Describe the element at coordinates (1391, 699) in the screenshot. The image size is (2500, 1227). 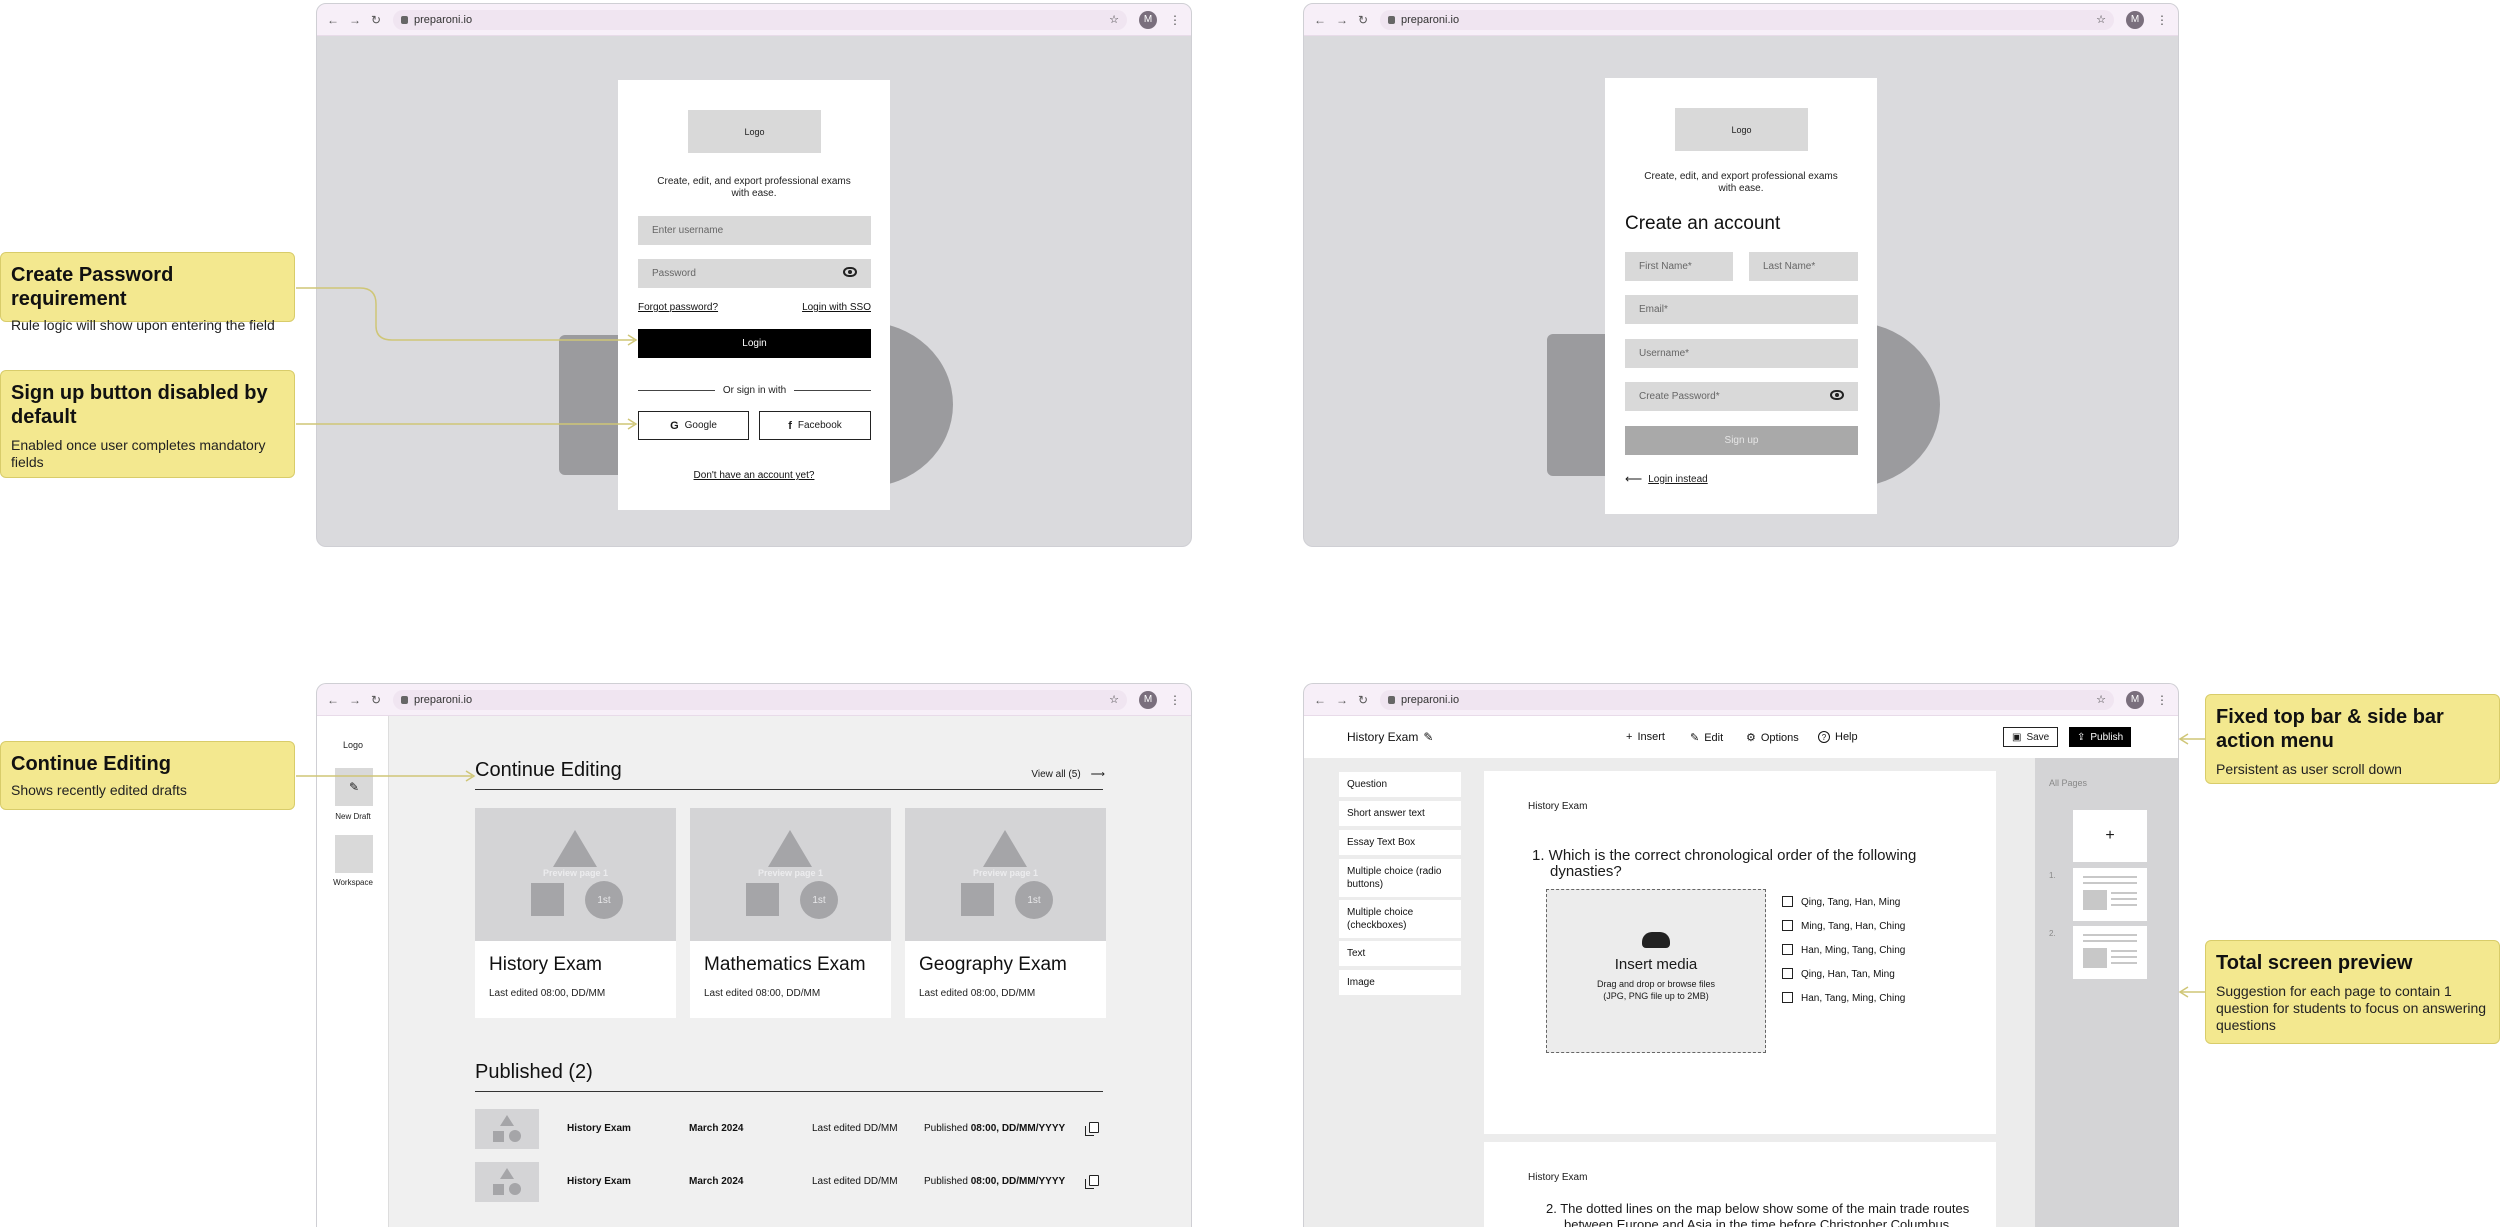
I see `lock-icon` at that location.